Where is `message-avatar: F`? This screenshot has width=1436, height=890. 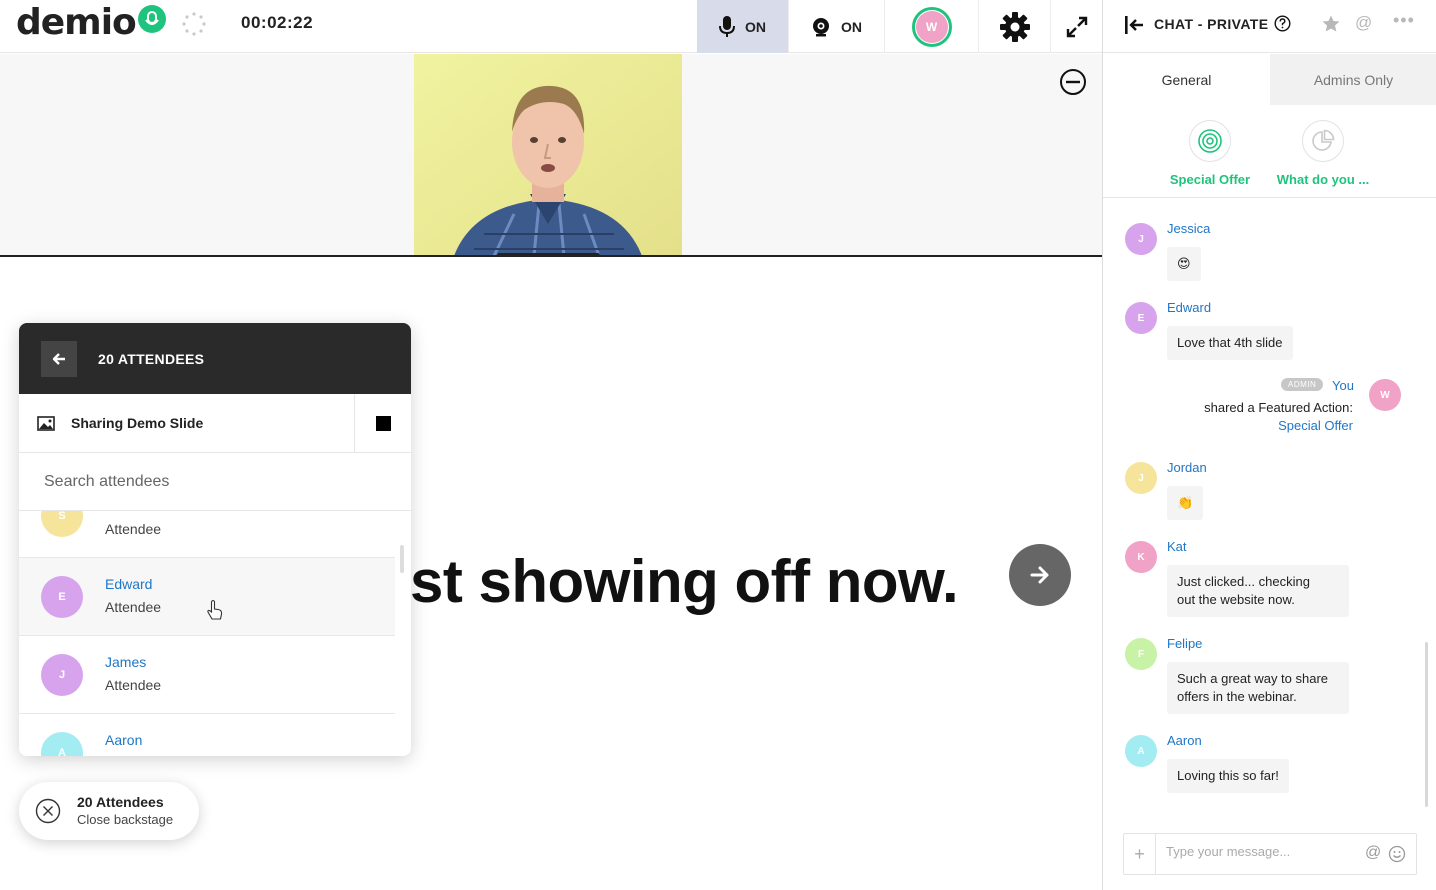
message-avatar: F is located at coordinates (1141, 654).